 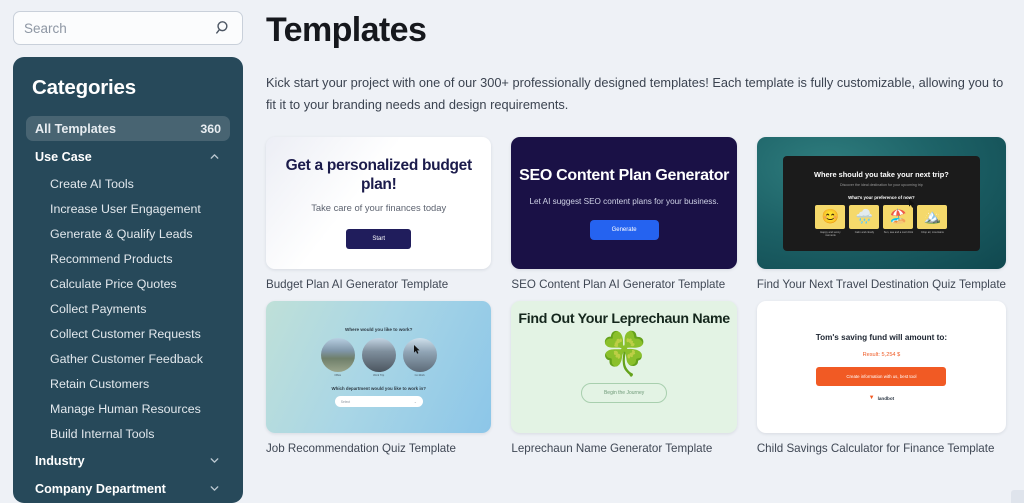 What do you see at coordinates (63, 156) in the screenshot?
I see `sidebar-group-label: Use Case` at bounding box center [63, 156].